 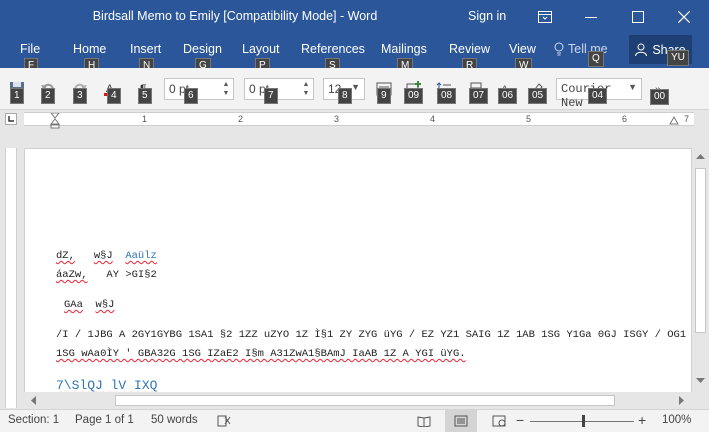 I want to click on print-layout-icon, so click(x=461, y=421).